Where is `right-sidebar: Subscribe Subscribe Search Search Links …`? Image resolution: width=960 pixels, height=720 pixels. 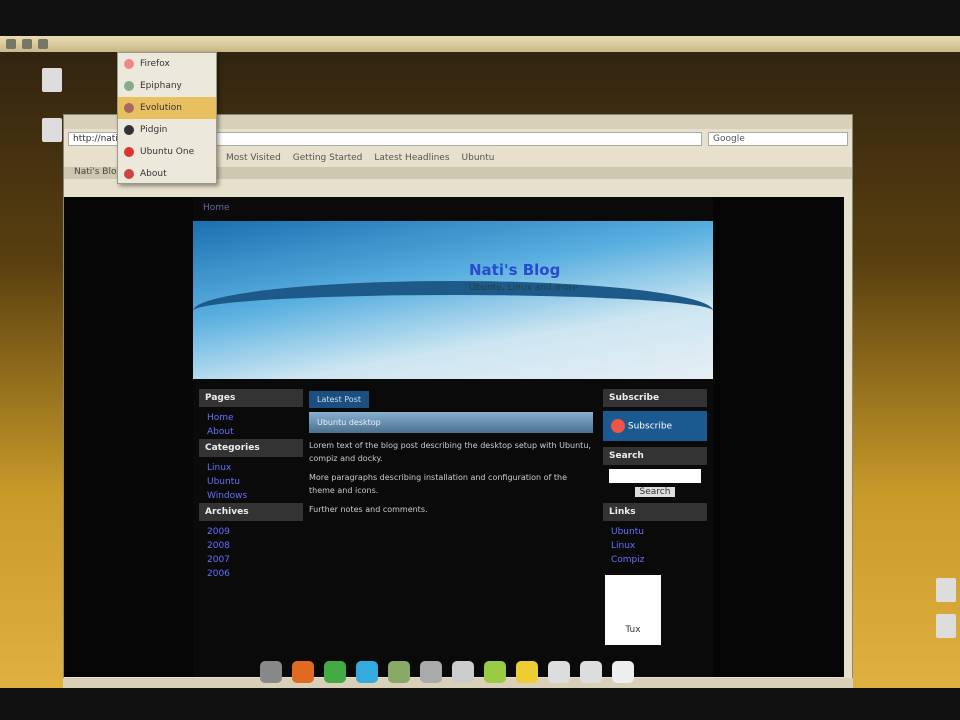 right-sidebar: Subscribe Subscribe Search Search Links … is located at coordinates (655, 521).